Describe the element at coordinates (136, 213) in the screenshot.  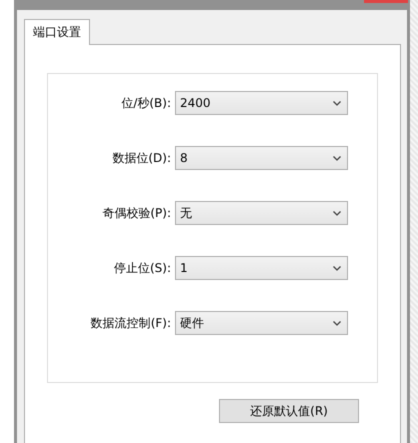
I see `field-label: 奇偶校验(P):` at that location.